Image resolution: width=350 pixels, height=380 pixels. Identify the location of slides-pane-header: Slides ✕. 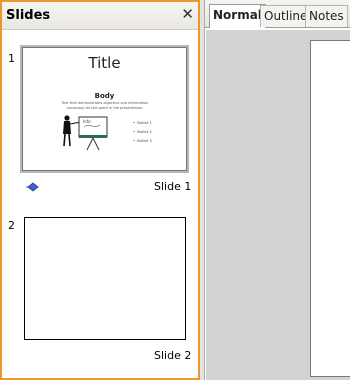
(100, 16).